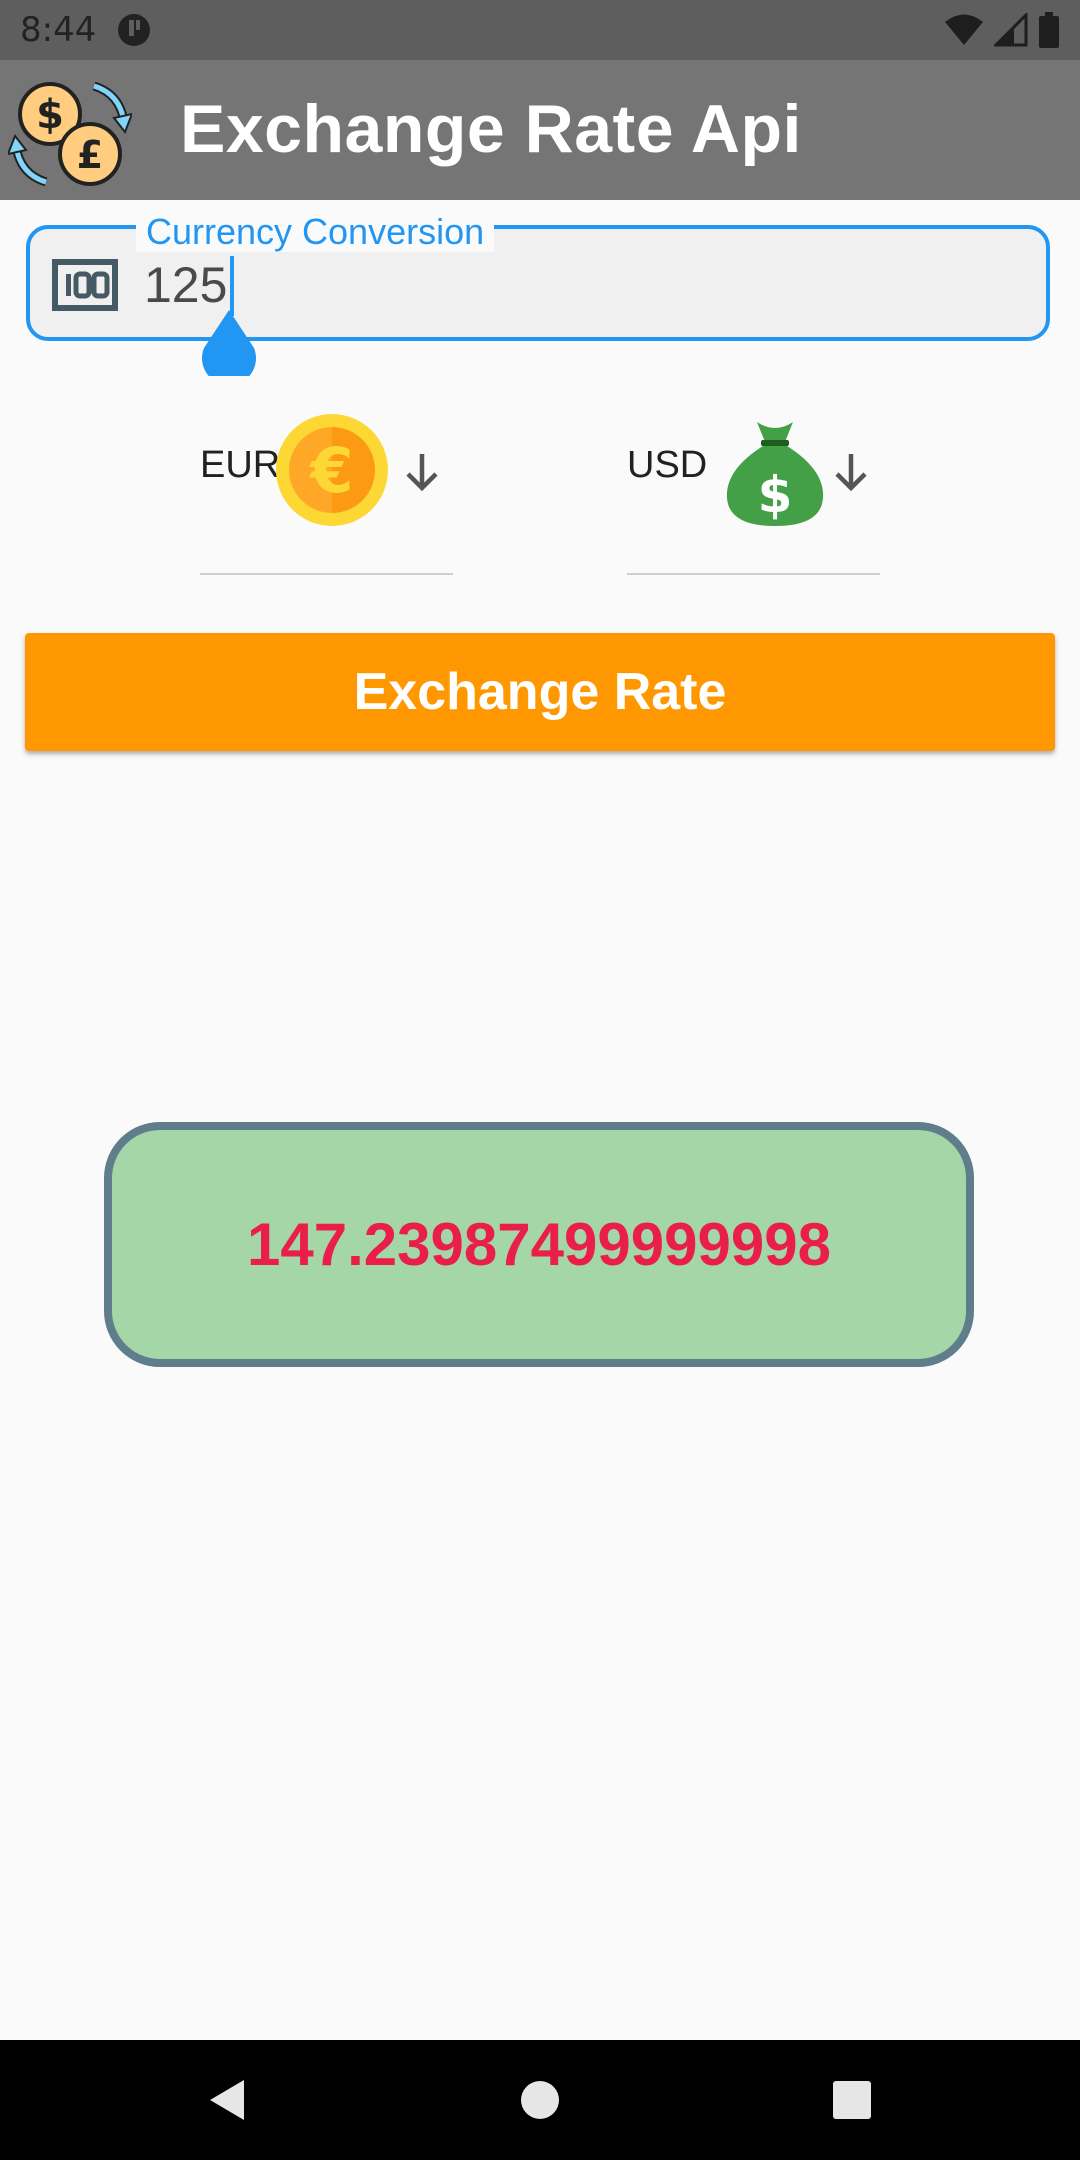 This screenshot has width=1080, height=2160. I want to click on exchange-rate-button: Exchange Rate, so click(540, 692).